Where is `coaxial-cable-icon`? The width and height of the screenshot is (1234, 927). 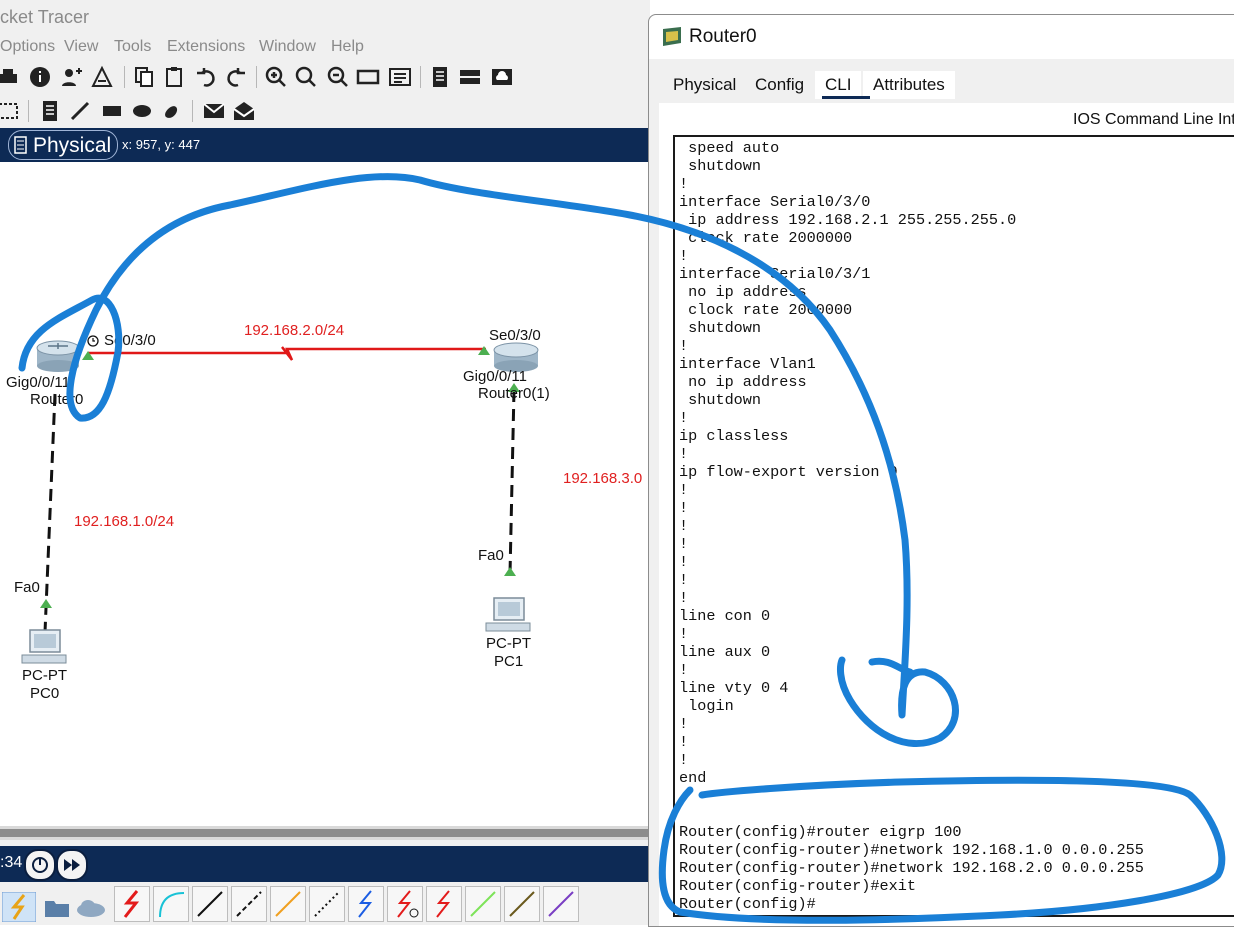 coaxial-cable-icon is located at coordinates (365, 904).